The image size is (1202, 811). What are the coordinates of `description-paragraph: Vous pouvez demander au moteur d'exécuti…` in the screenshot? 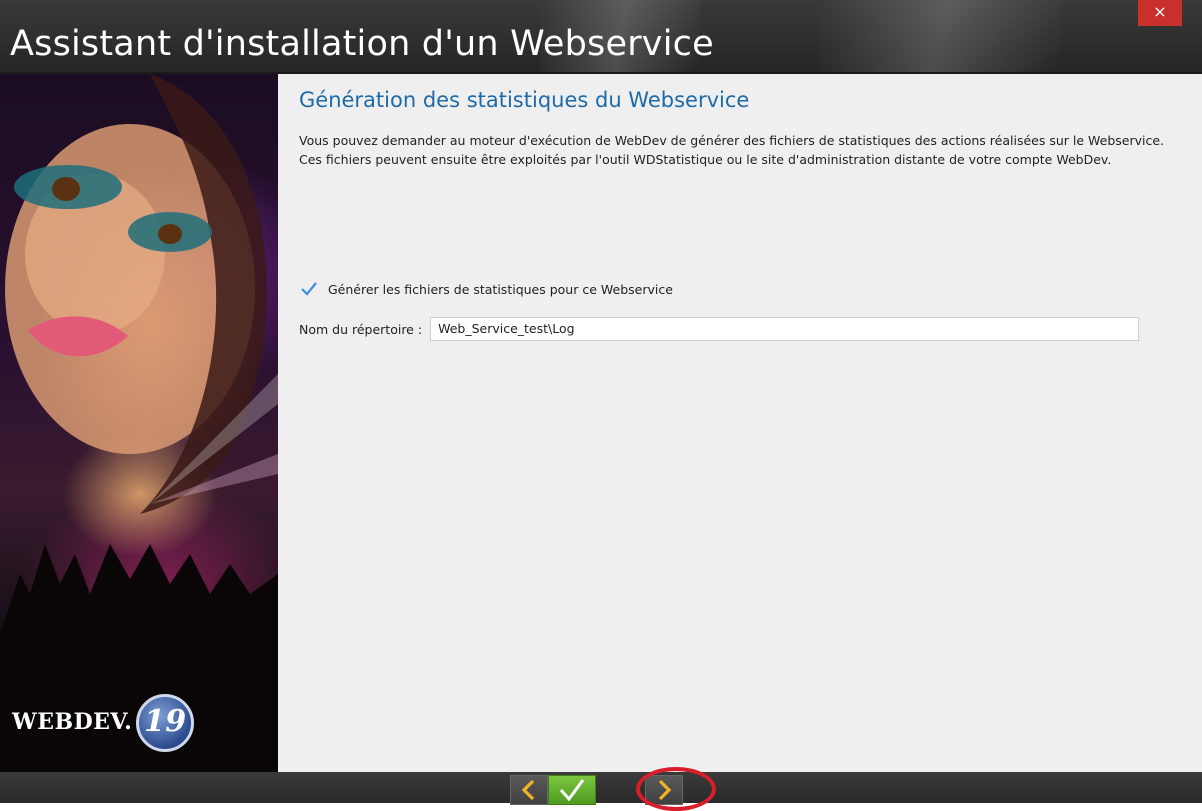 It's located at (732, 140).